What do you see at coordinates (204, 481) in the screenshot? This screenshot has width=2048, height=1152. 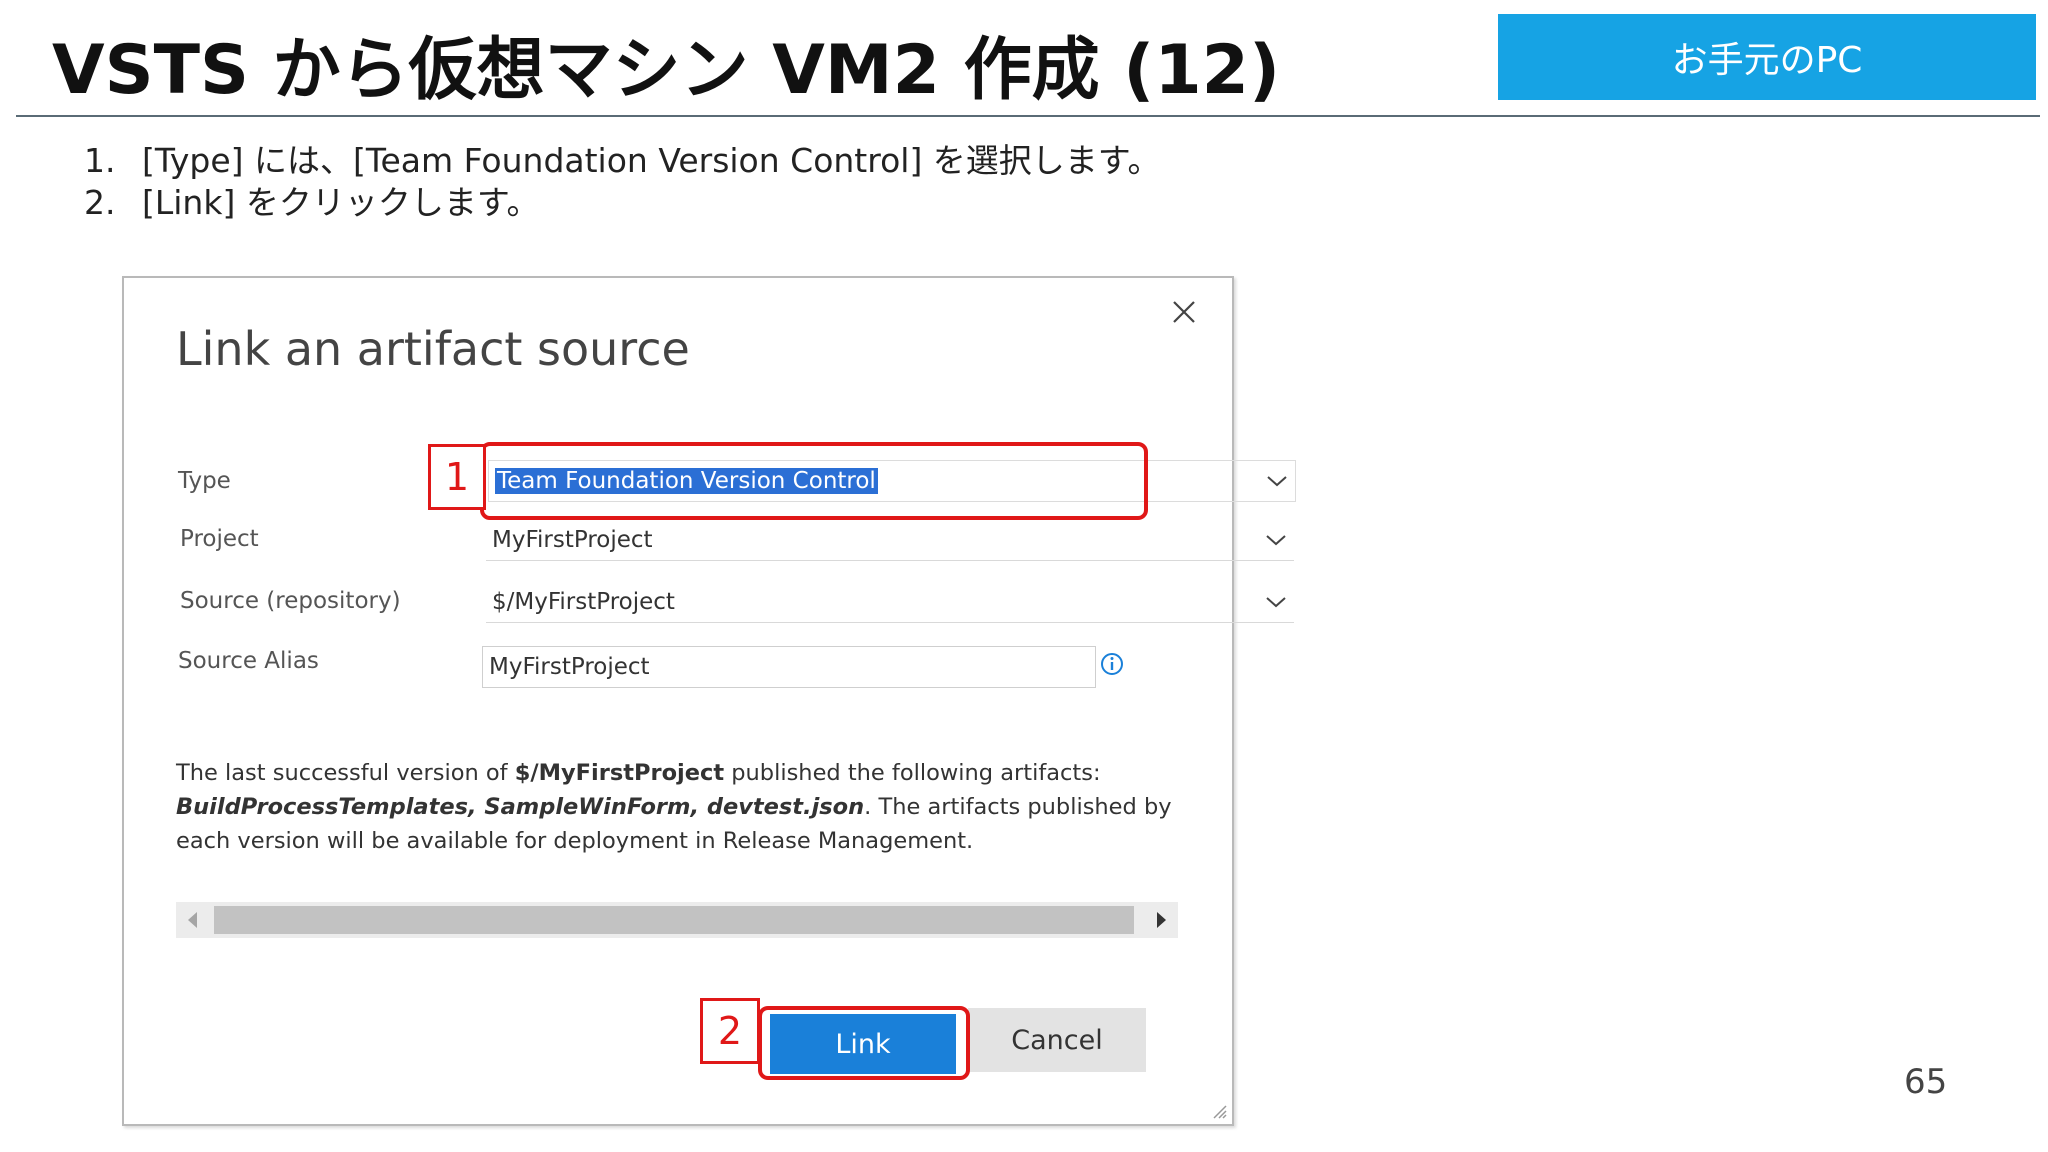 I see `type-label: Type` at bounding box center [204, 481].